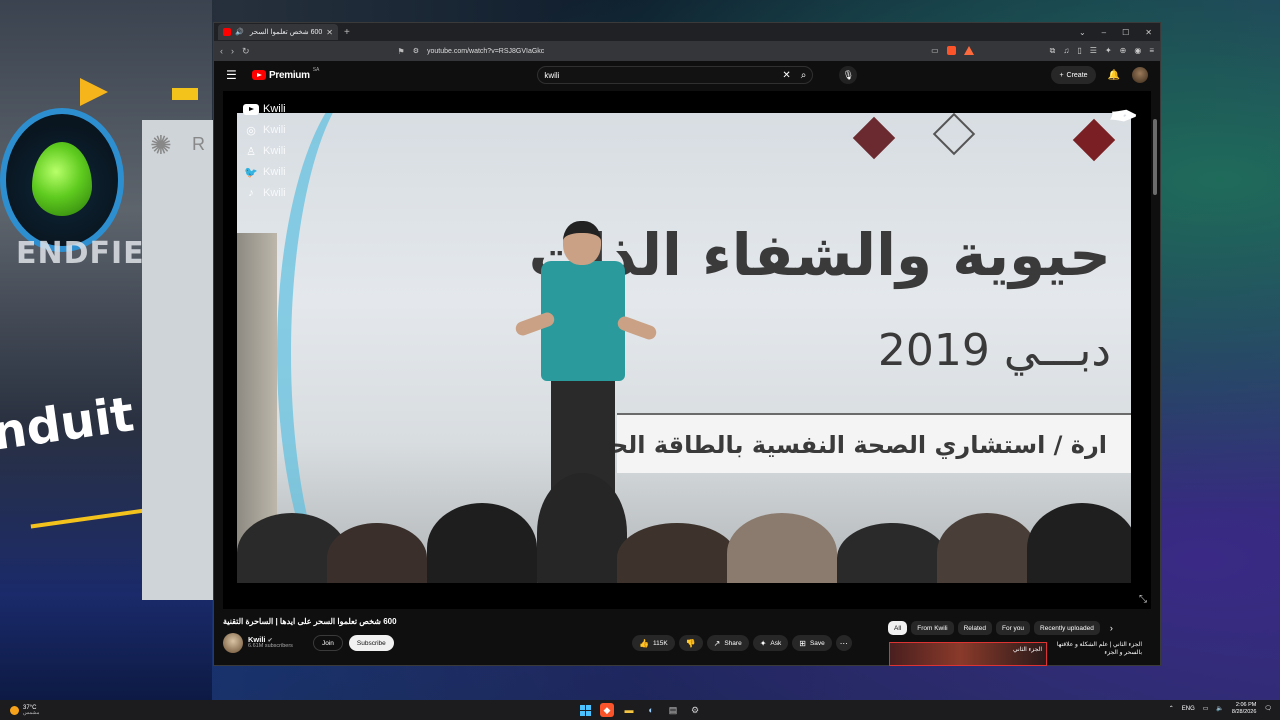  I want to click on windows-logo-icon, so click(585, 710).